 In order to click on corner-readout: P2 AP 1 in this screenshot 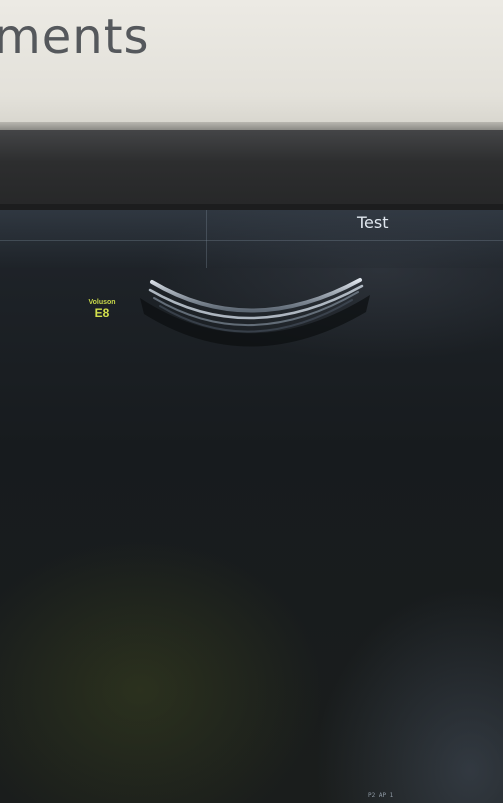, I will do `click(381, 795)`.